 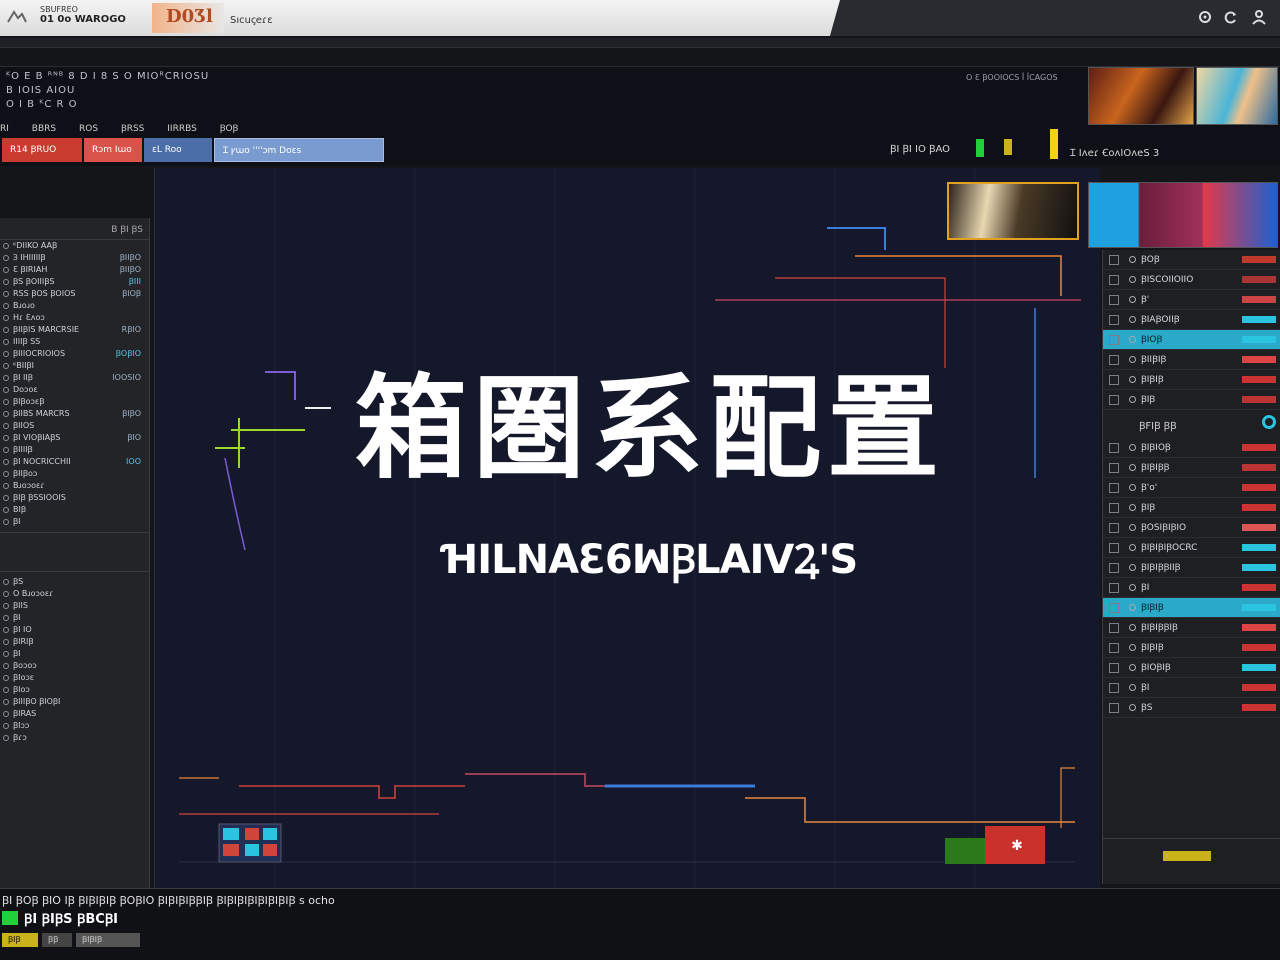 What do you see at coordinates (1141, 96) in the screenshot?
I see `thumbnail-image` at bounding box center [1141, 96].